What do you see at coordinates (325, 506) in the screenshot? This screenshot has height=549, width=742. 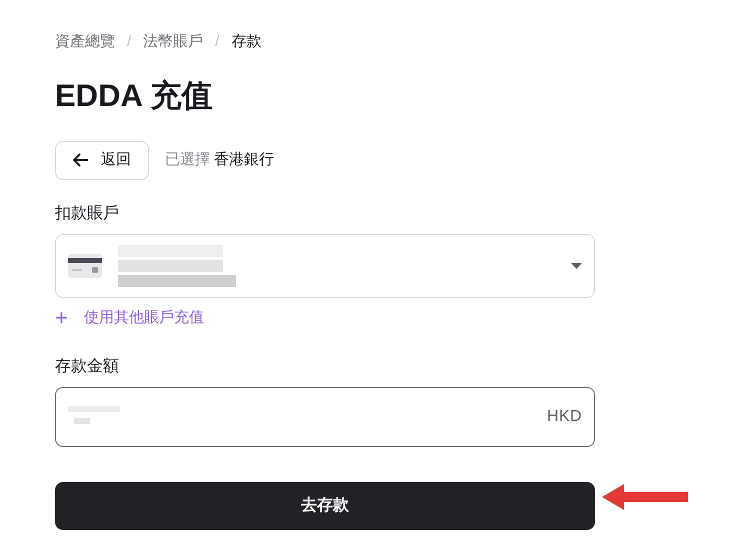 I see `deposit-button: 去存款` at bounding box center [325, 506].